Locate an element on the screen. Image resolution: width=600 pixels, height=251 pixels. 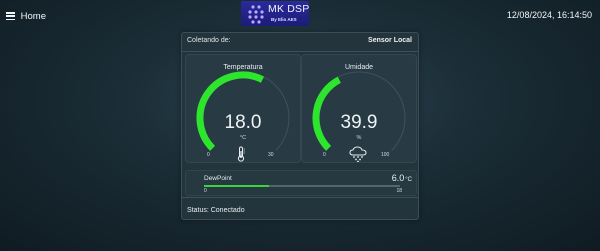
dewpoint-unit: °C is located at coordinates (408, 180).